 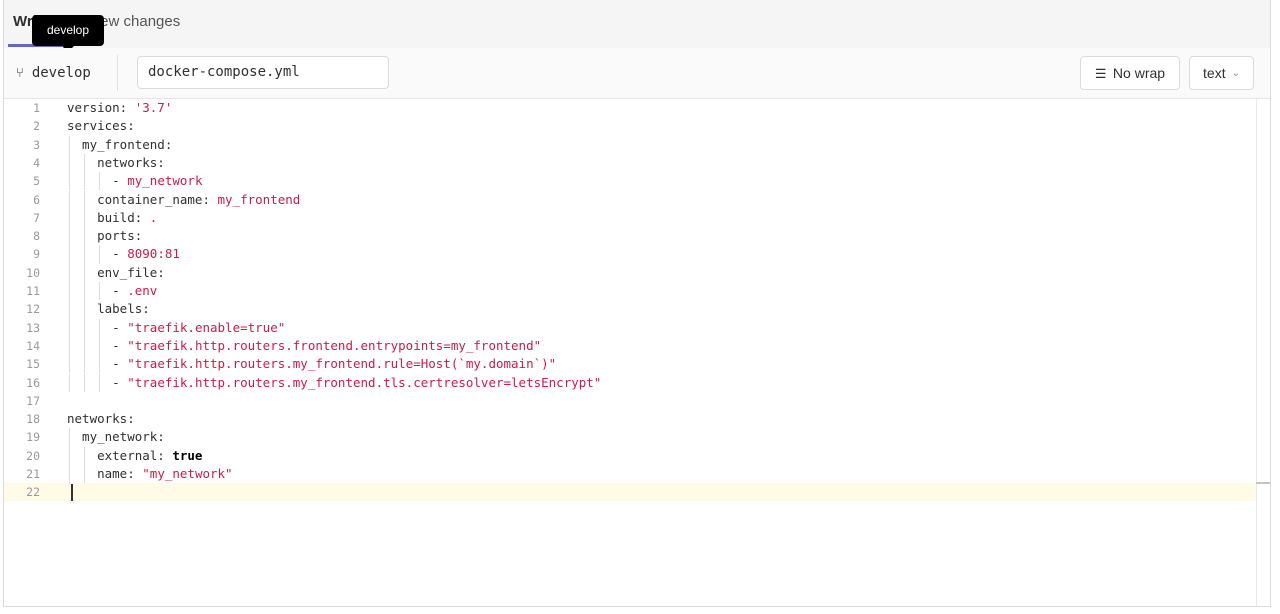 What do you see at coordinates (630, 144) in the screenshot?
I see `code-line: 3 my_frontend:` at bounding box center [630, 144].